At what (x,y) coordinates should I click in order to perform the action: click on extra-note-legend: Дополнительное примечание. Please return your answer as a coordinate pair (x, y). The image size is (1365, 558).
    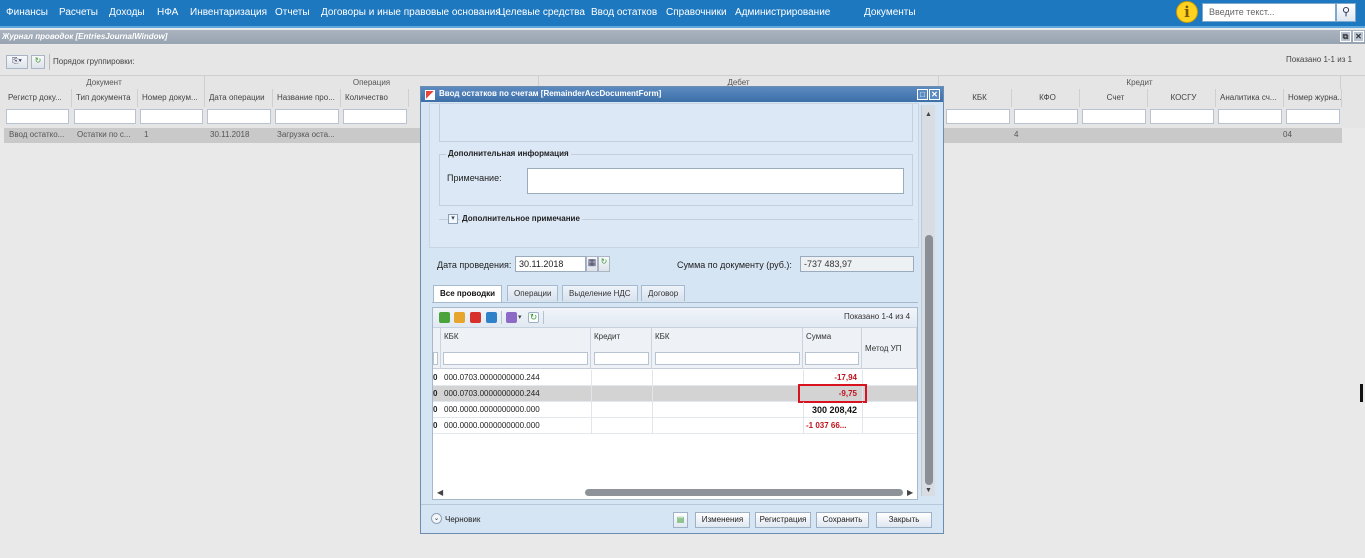
    Looking at the image, I should click on (521, 218).